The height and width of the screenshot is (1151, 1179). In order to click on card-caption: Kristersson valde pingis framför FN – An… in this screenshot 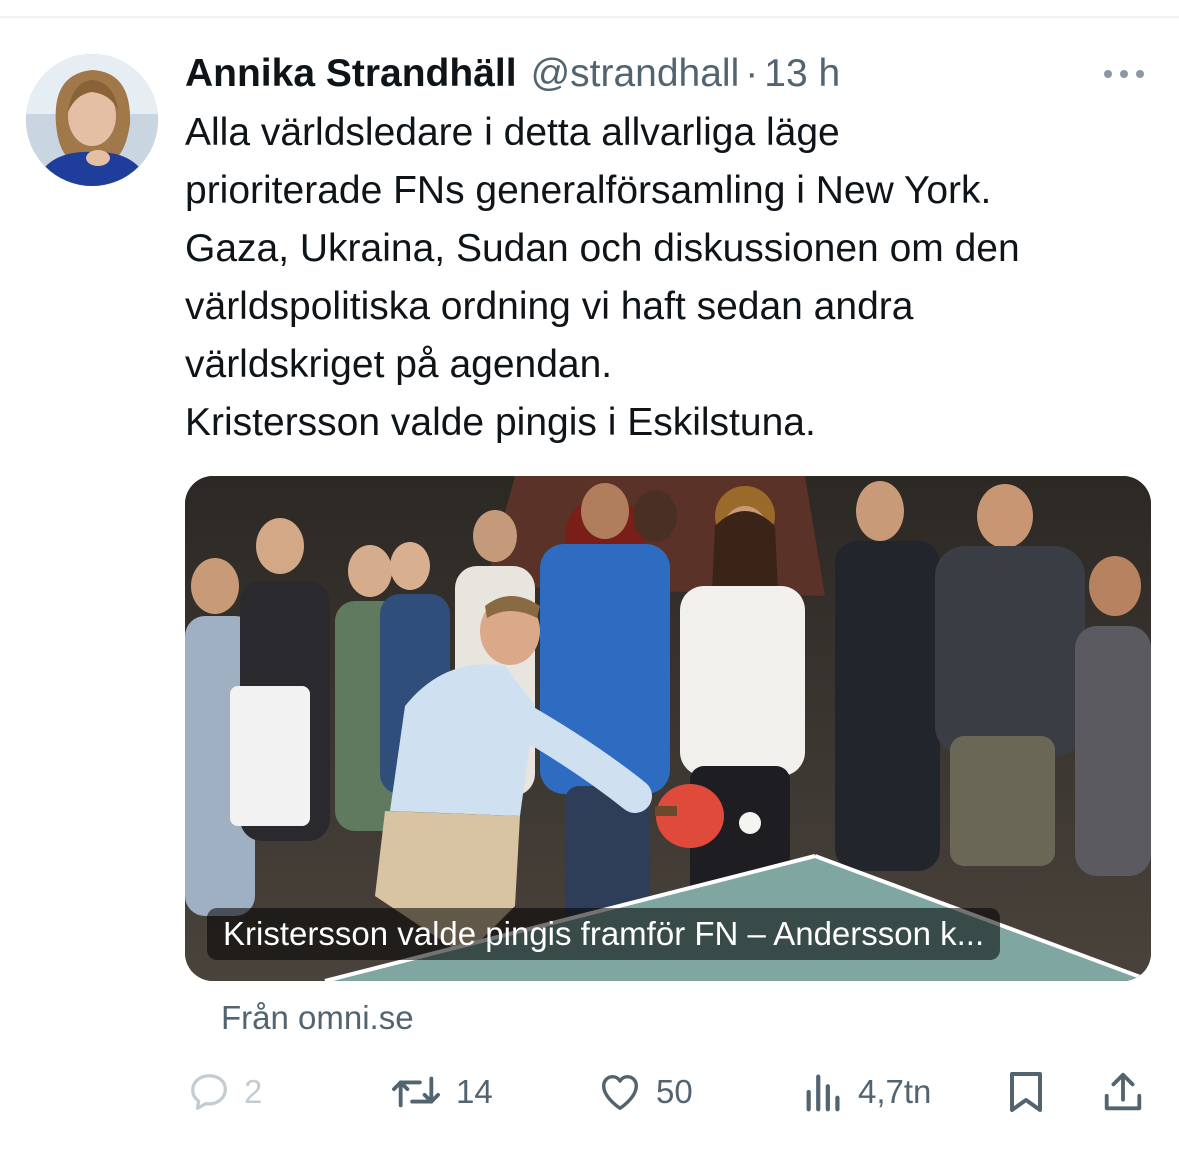, I will do `click(604, 934)`.